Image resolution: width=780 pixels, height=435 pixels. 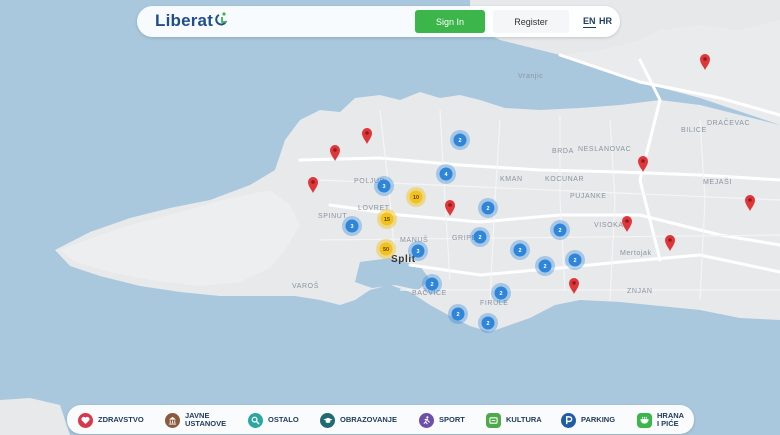 What do you see at coordinates (524, 419) in the screenshot?
I see `category-label: KULTURA` at bounding box center [524, 419].